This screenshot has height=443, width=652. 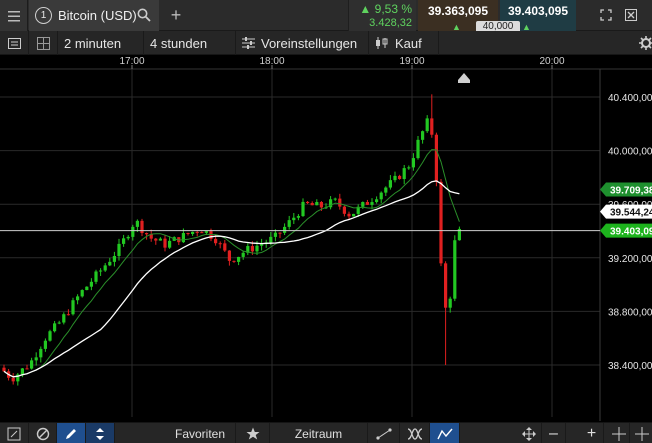 What do you see at coordinates (14, 433) in the screenshot?
I see `draw-tool-button` at bounding box center [14, 433].